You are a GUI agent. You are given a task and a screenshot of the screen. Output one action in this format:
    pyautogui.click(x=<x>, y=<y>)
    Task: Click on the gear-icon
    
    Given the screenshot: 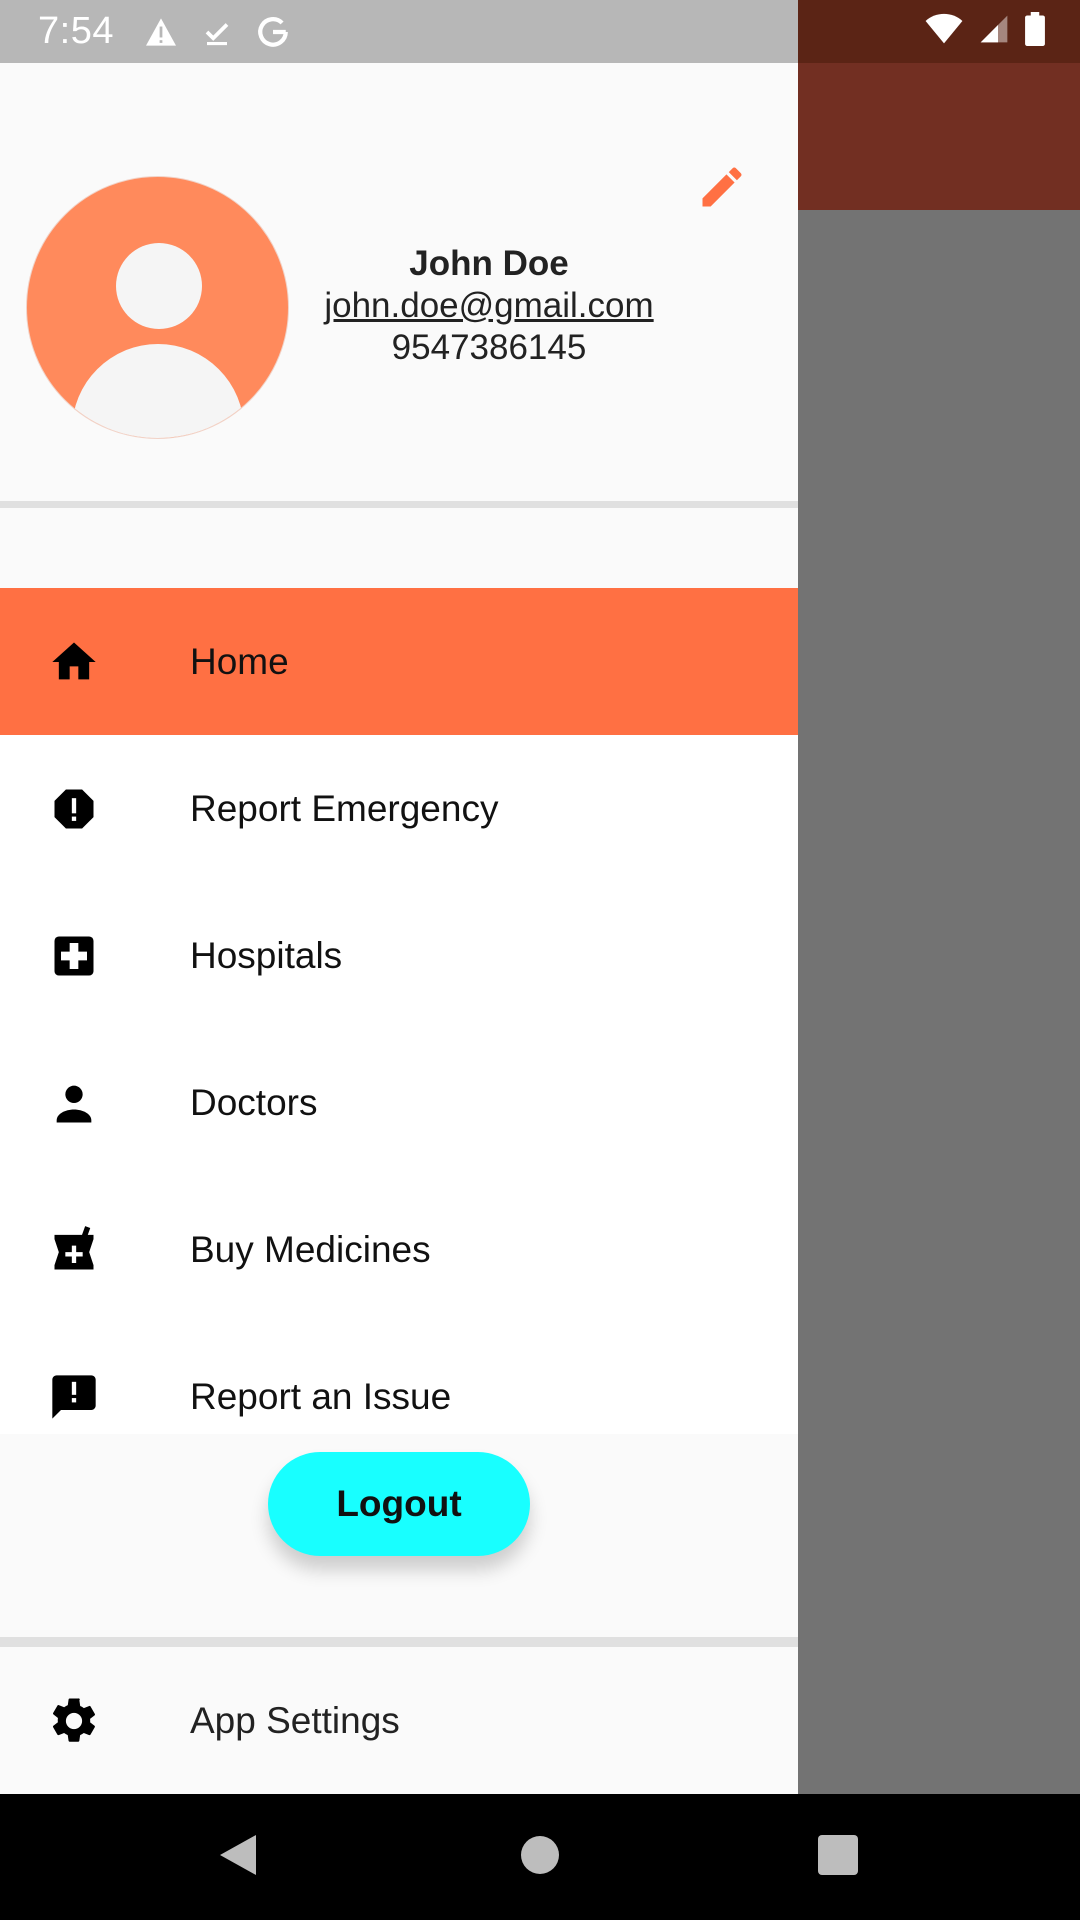 What is the action you would take?
    pyautogui.click(x=74, y=1721)
    